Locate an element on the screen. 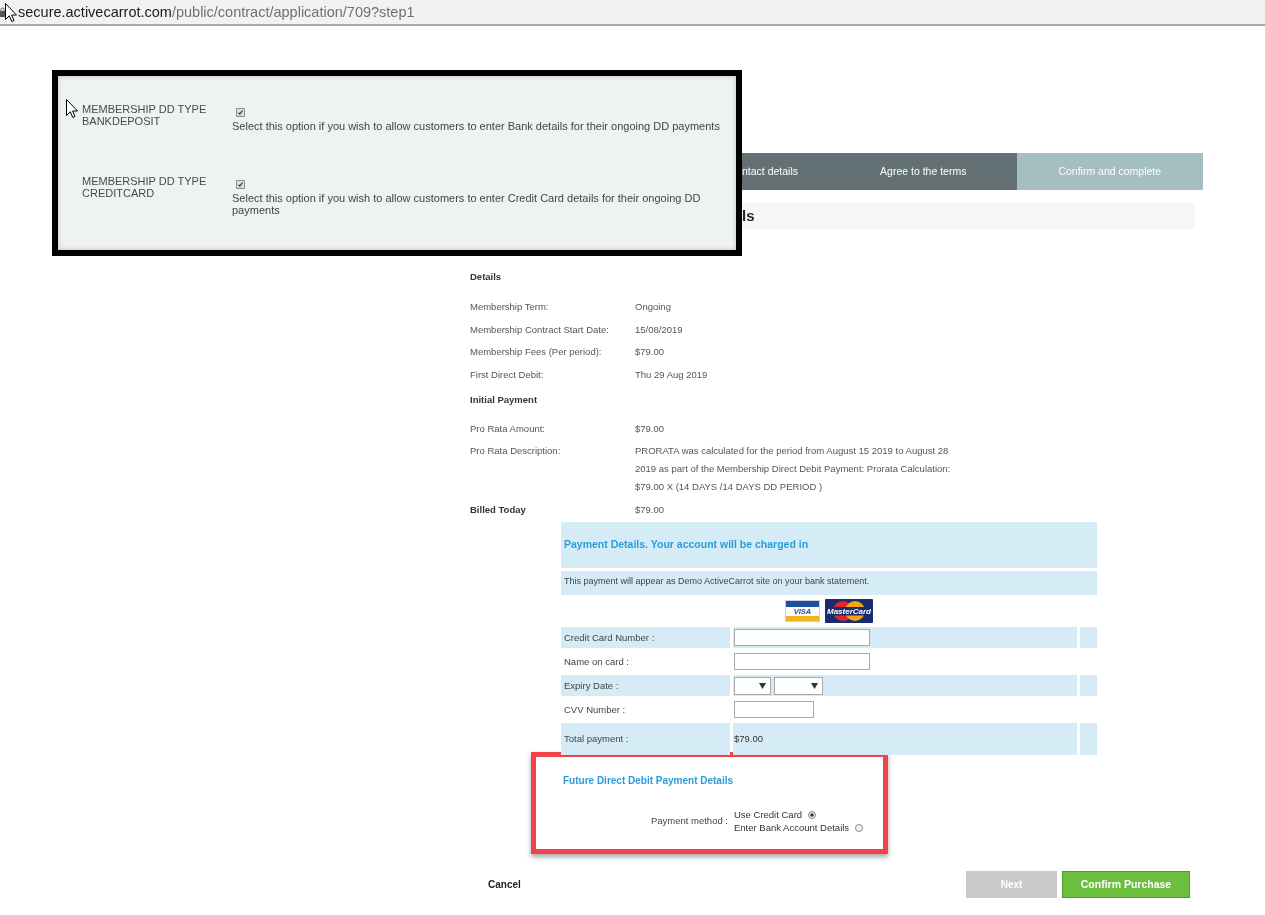 The height and width of the screenshot is (915, 1265). section-heading: Details is located at coordinates (486, 277).